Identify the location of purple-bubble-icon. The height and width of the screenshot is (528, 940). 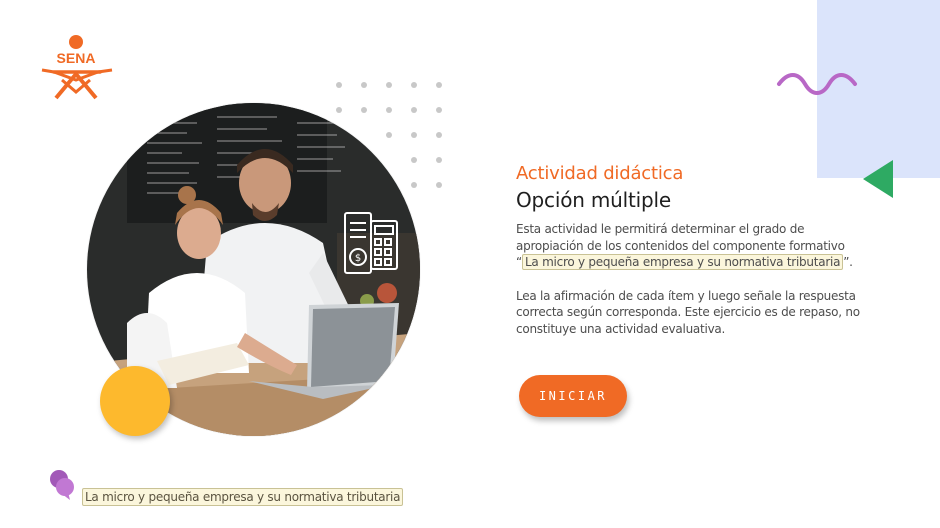
(62, 485).